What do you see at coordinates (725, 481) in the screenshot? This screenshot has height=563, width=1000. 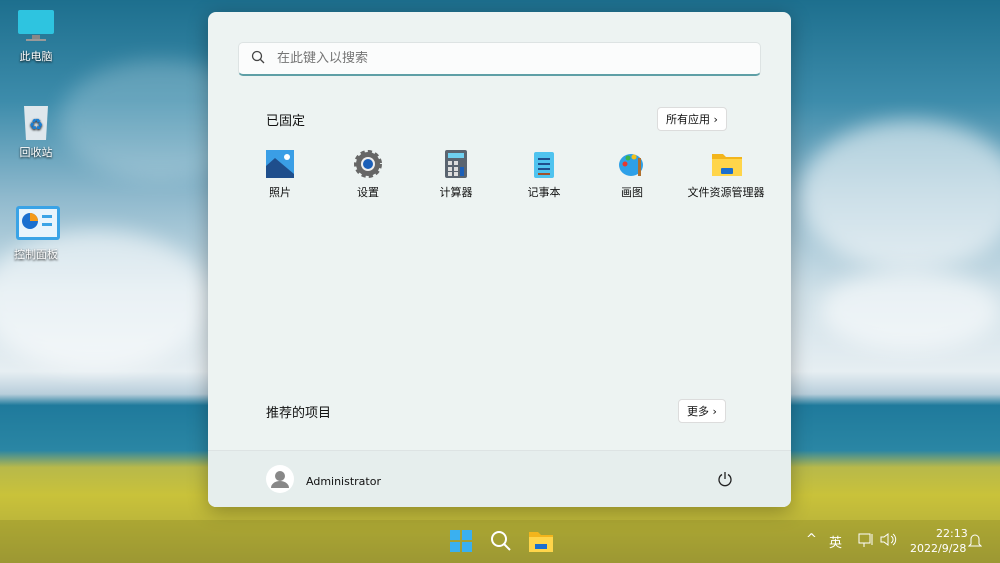 I see `power-icon` at bounding box center [725, 481].